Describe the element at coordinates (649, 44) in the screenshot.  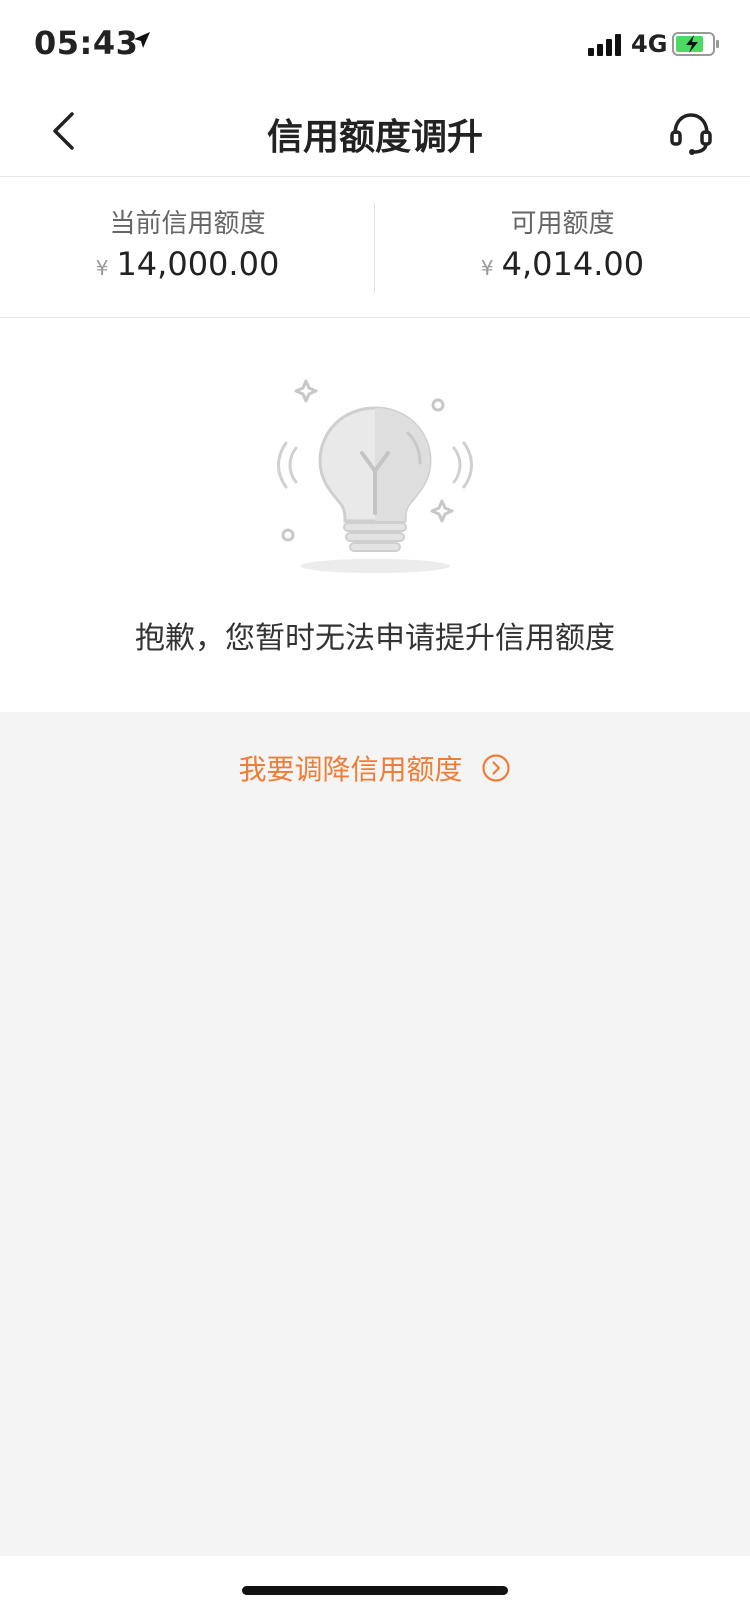
I see `network-type: 4G` at that location.